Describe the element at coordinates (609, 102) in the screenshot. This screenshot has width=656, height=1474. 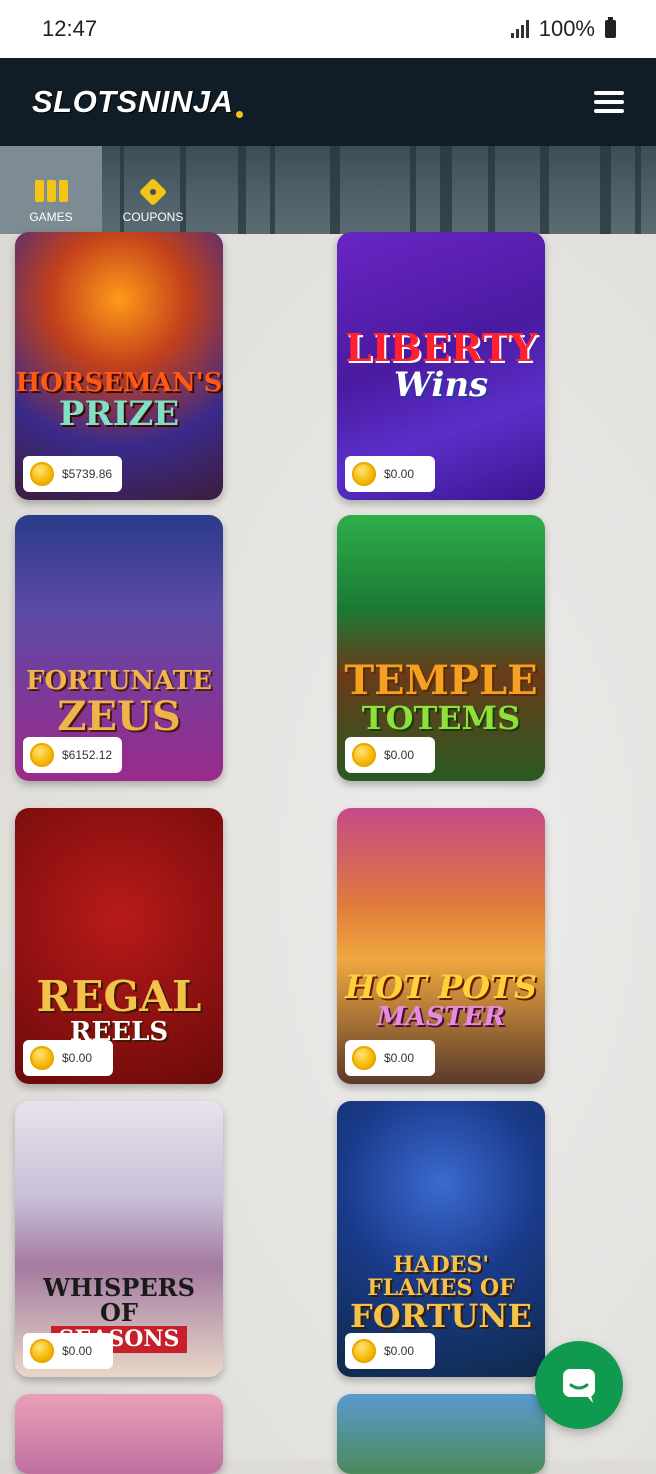
I see `hamburger-menu-icon` at that location.